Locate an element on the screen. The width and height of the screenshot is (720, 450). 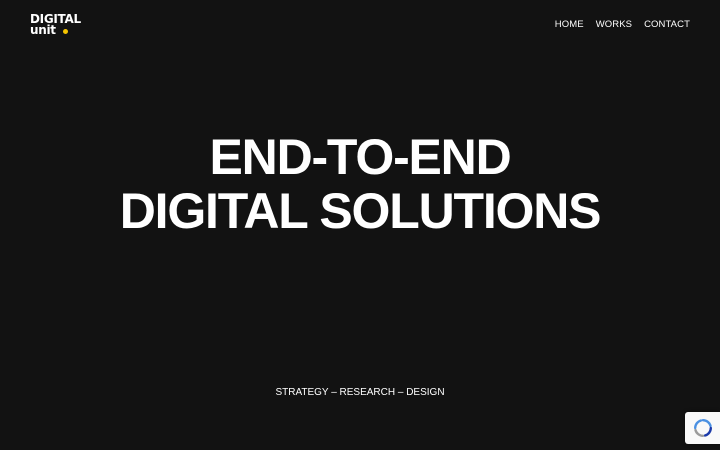
hero-tagline: STRATEGY – RESEARCH – DESIGN is located at coordinates (360, 392).